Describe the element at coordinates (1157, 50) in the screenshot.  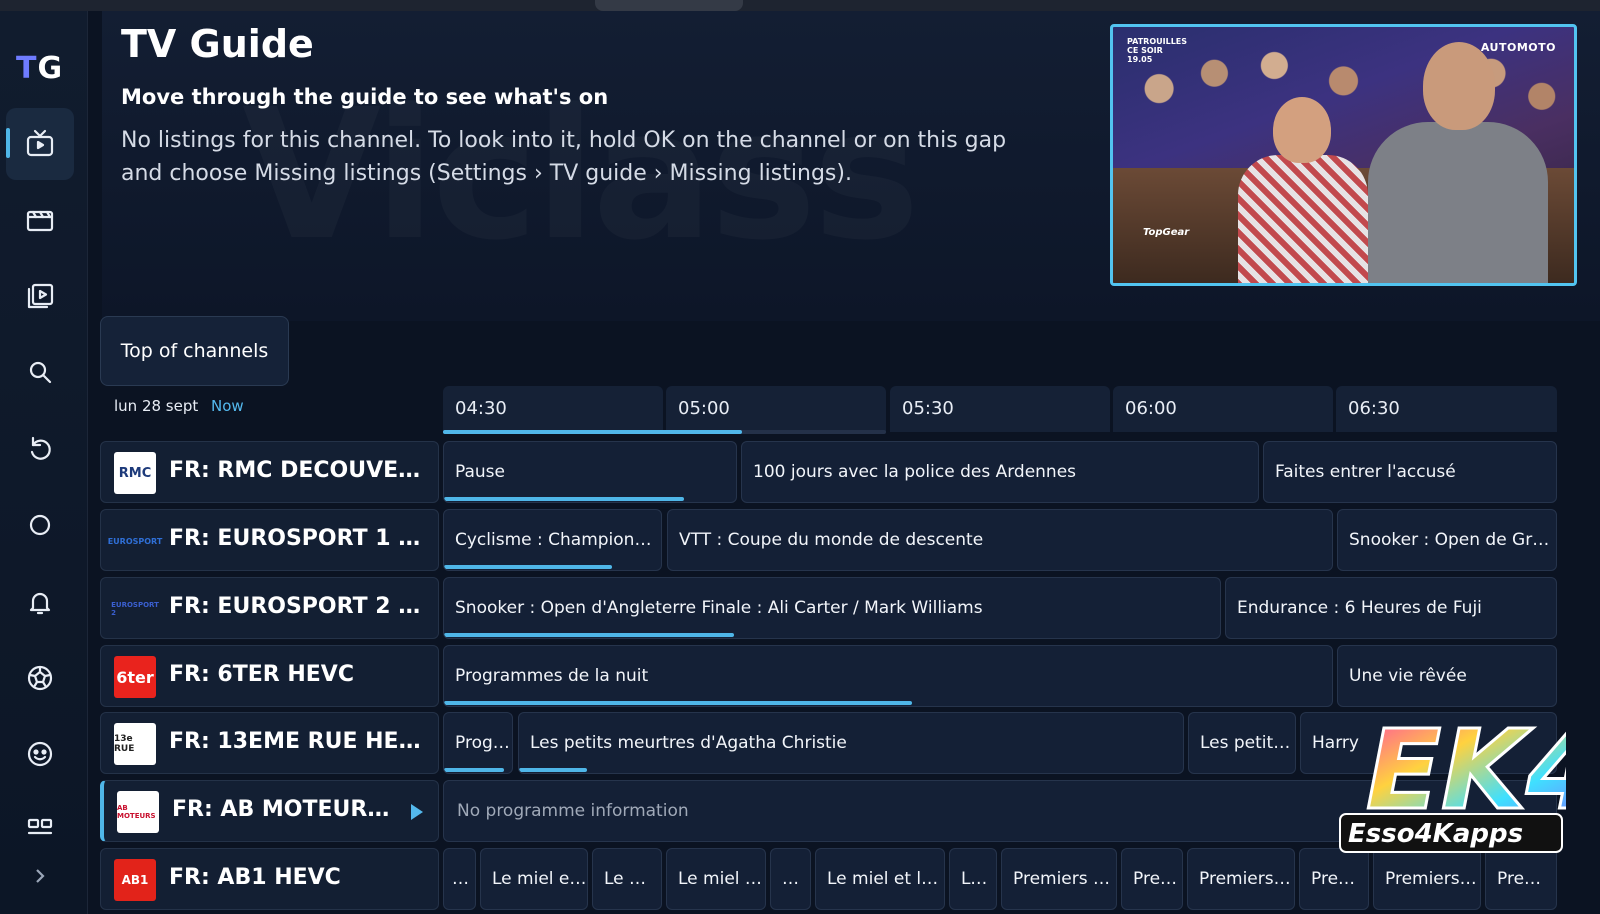
I see `preview-overlay-promo: PATROUILLES CE SOIR 19.05` at that location.